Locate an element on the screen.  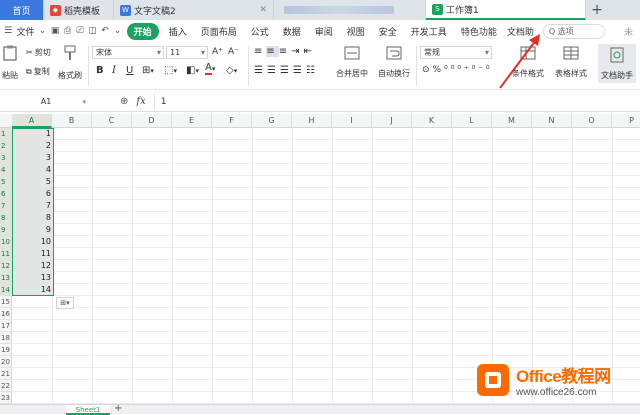
shrink-font-button: A⁻ is located at coordinates (233, 52).